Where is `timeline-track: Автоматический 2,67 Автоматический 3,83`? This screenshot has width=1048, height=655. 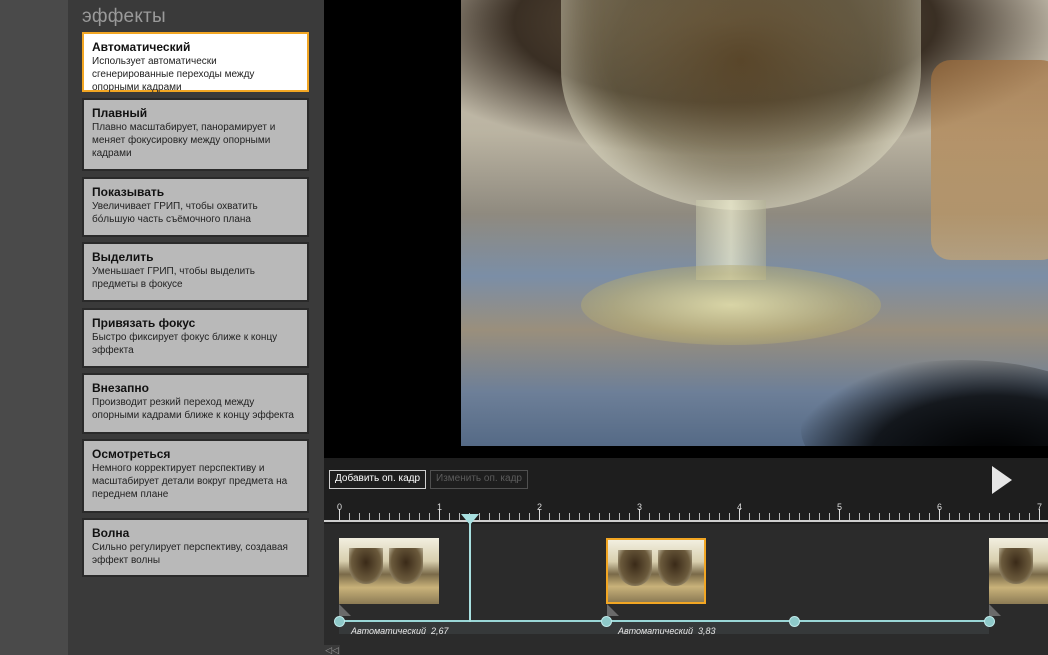
timeline-track: Автоматический 2,67 Автоматический 3,83 is located at coordinates (686, 589).